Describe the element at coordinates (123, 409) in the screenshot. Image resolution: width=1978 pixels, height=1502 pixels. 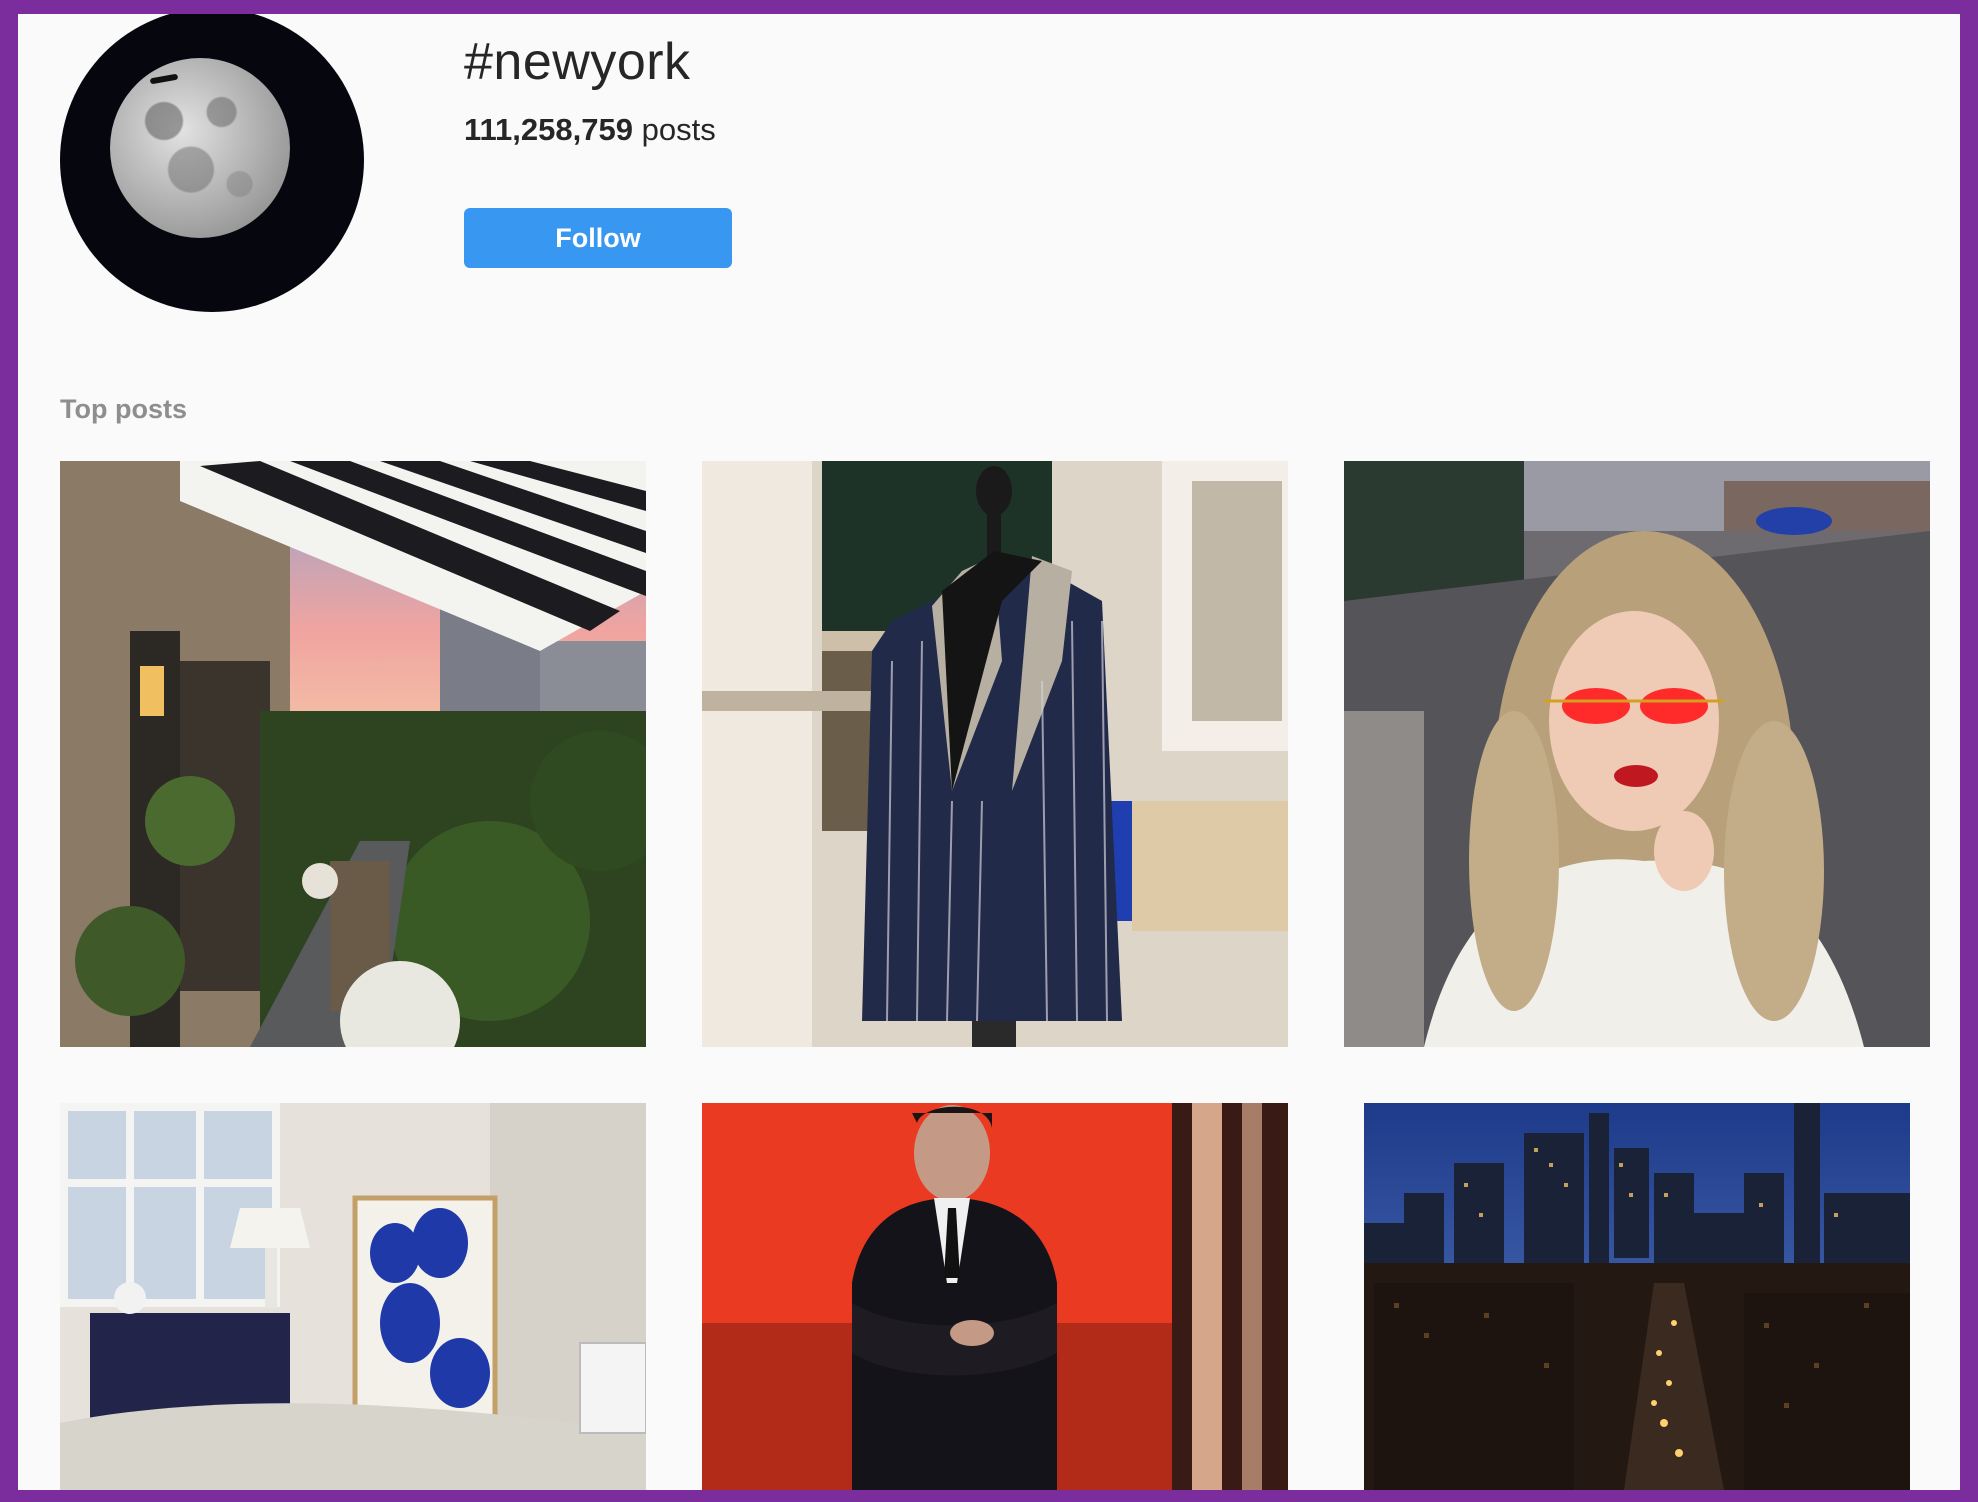
I see `top-posts-heading: Top posts` at that location.